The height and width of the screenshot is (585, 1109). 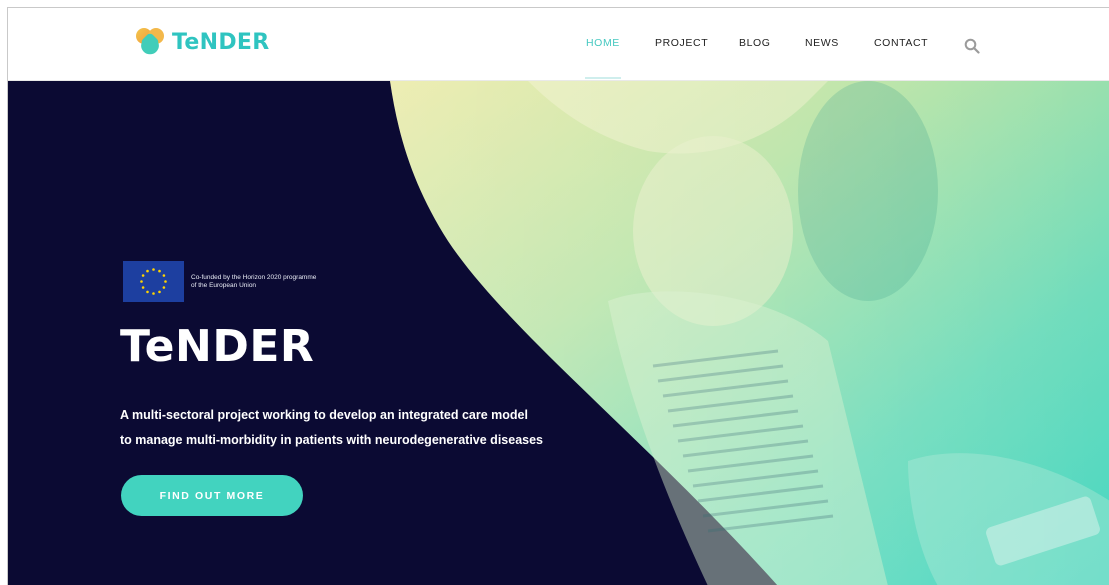 I want to click on brand-name: TeNDER, so click(x=221, y=42).